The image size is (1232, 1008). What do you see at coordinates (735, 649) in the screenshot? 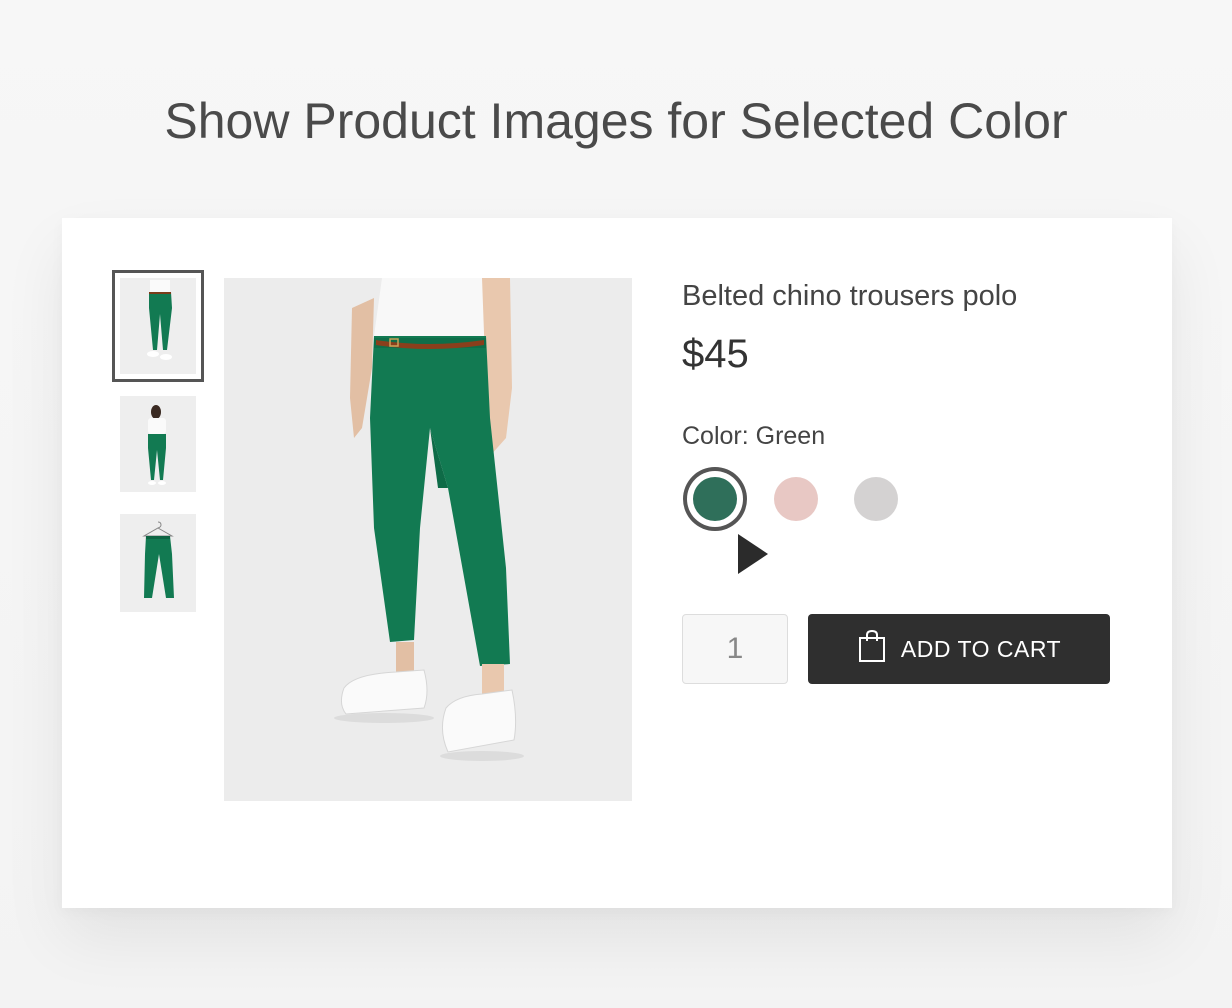
I see `quantity-input: 1` at bounding box center [735, 649].